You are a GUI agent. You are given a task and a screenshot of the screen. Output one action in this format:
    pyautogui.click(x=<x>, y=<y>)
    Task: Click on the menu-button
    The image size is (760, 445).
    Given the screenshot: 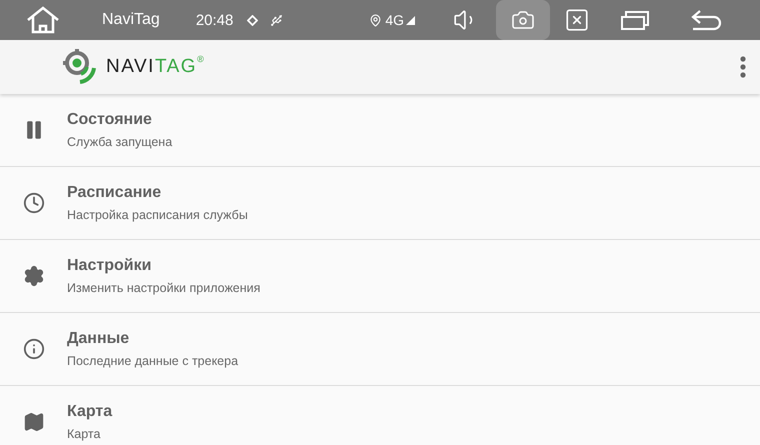 What is the action you would take?
    pyautogui.click(x=743, y=67)
    